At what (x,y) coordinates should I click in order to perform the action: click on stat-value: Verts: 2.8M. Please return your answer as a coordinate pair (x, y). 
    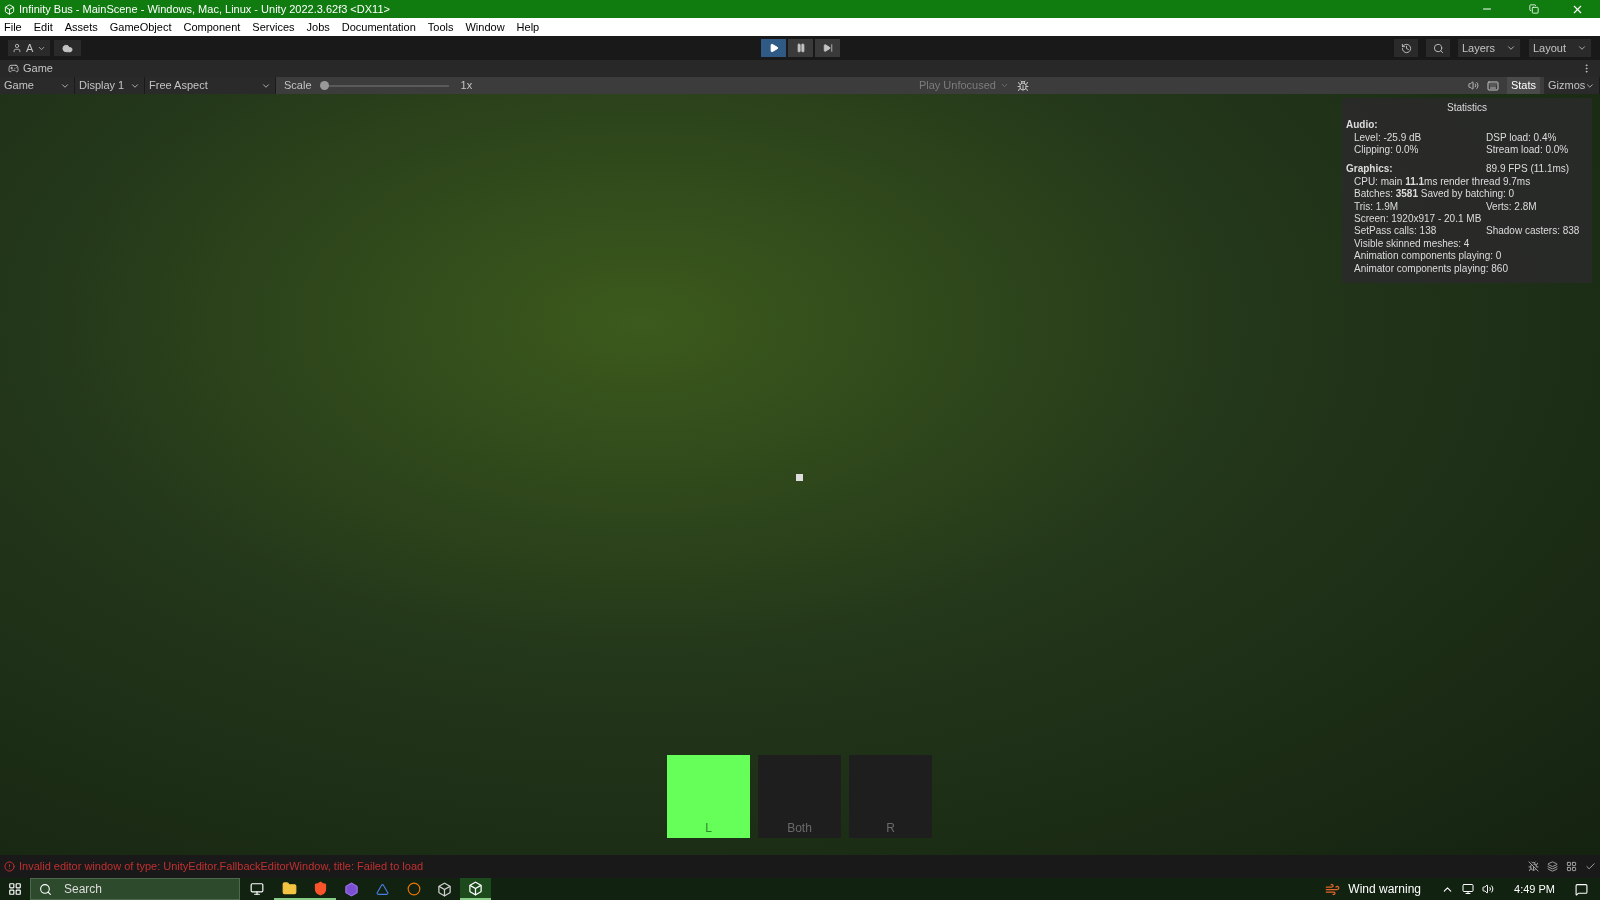
    Looking at the image, I should click on (1511, 207).